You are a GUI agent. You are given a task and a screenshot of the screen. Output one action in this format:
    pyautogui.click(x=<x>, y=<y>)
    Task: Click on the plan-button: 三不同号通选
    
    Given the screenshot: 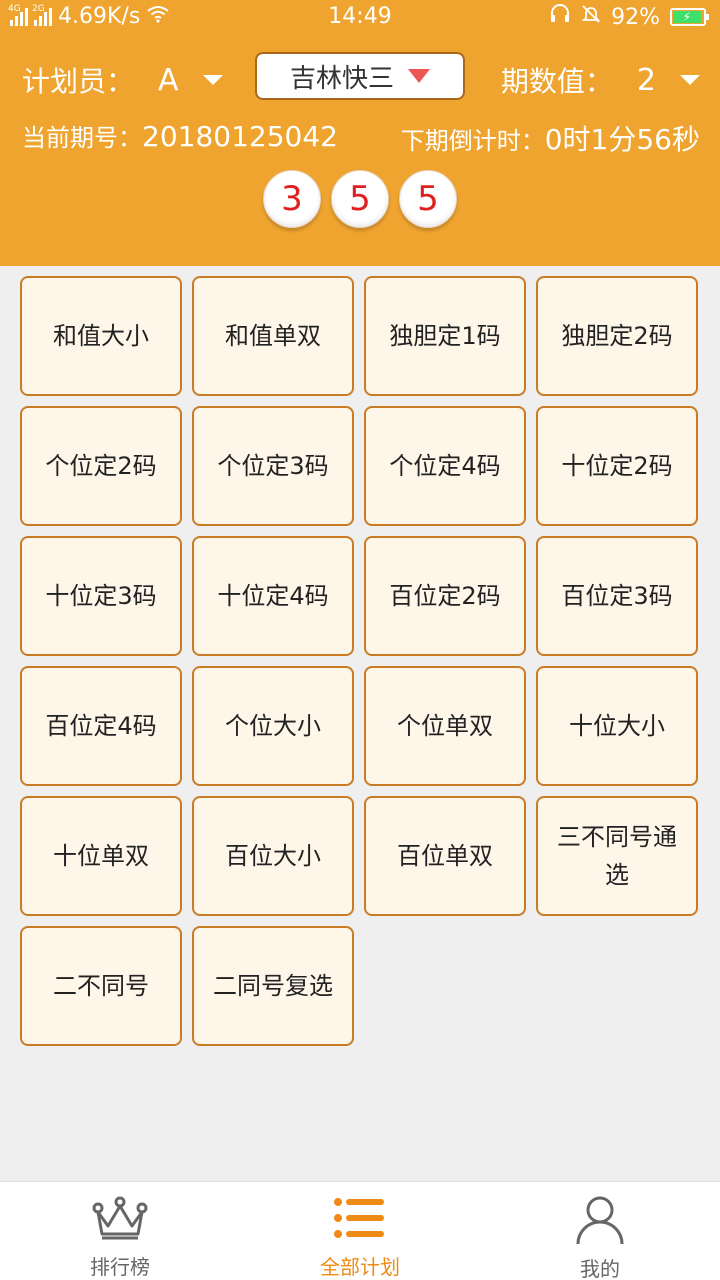 What is the action you would take?
    pyautogui.click(x=617, y=856)
    